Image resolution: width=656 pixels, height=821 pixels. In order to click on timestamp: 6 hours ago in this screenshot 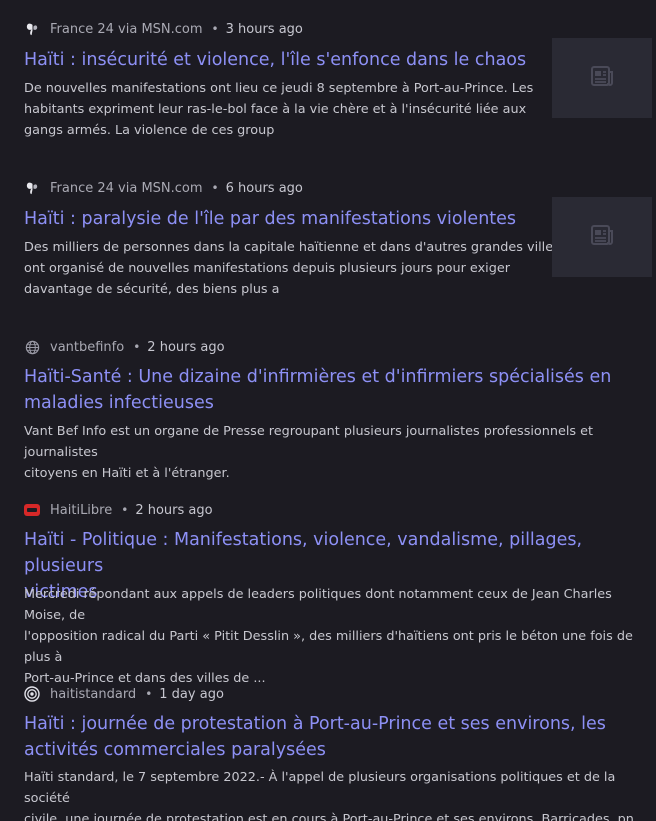, I will do `click(264, 188)`.